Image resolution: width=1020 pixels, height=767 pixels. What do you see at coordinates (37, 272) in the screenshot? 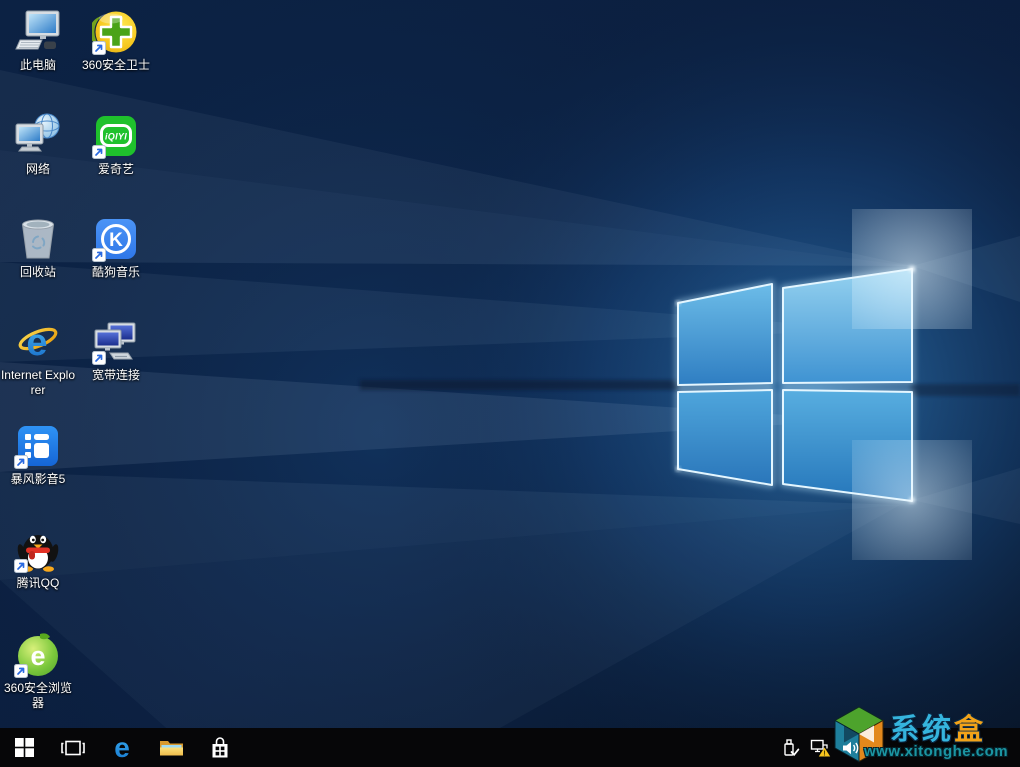
I see `desktop-icon-label: 回收站` at bounding box center [37, 272].